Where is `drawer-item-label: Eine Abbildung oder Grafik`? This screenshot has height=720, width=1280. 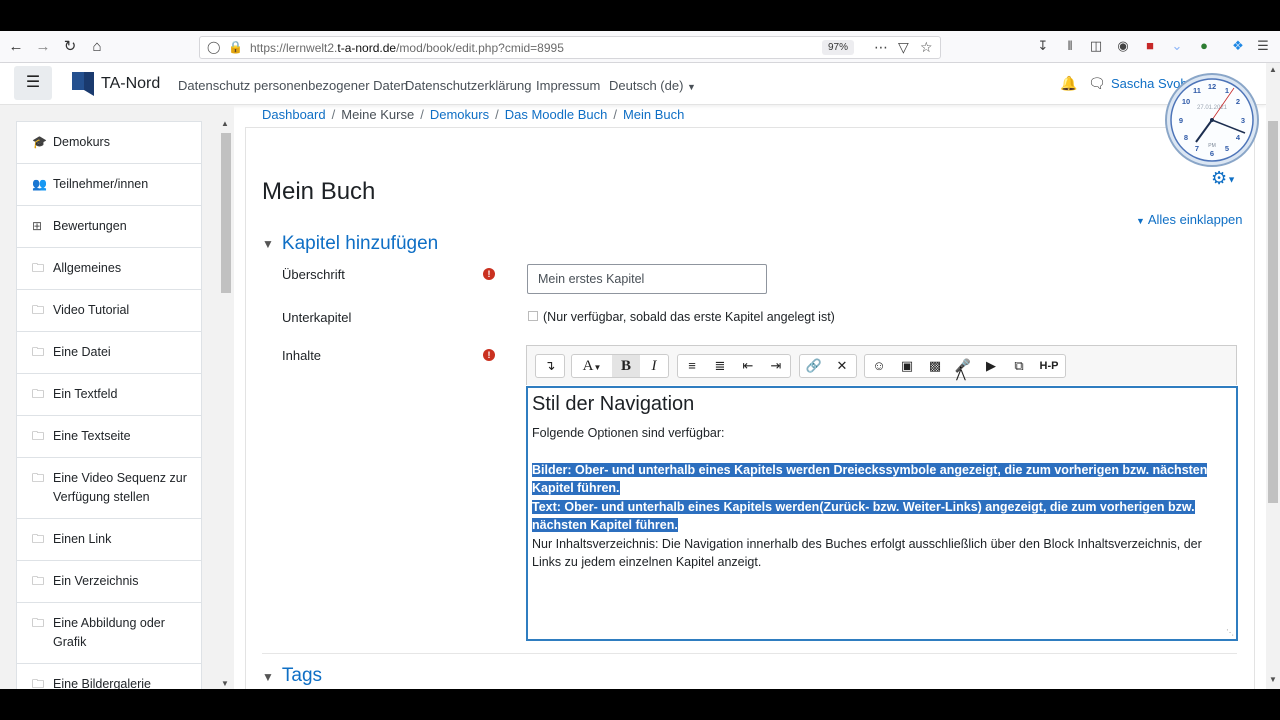 drawer-item-label: Eine Abbildung oder Grafik is located at coordinates (109, 632).